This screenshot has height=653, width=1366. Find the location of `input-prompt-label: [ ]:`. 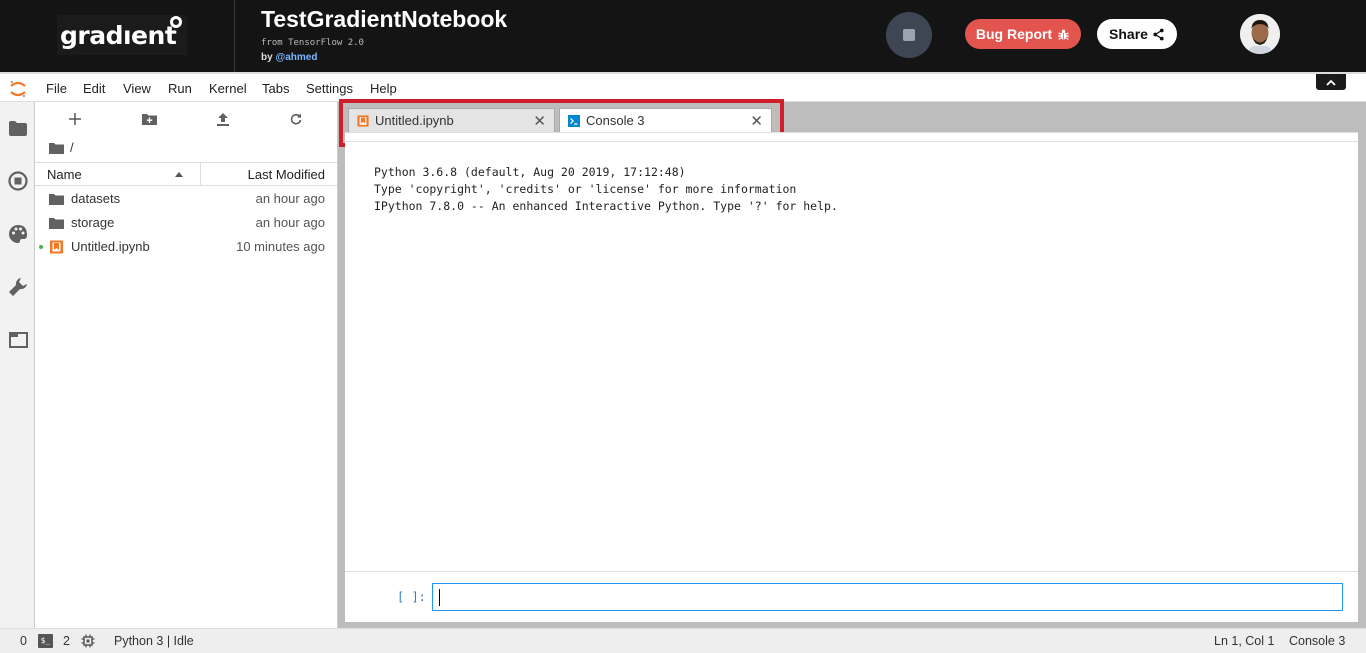

input-prompt-label: [ ]: is located at coordinates (411, 597).